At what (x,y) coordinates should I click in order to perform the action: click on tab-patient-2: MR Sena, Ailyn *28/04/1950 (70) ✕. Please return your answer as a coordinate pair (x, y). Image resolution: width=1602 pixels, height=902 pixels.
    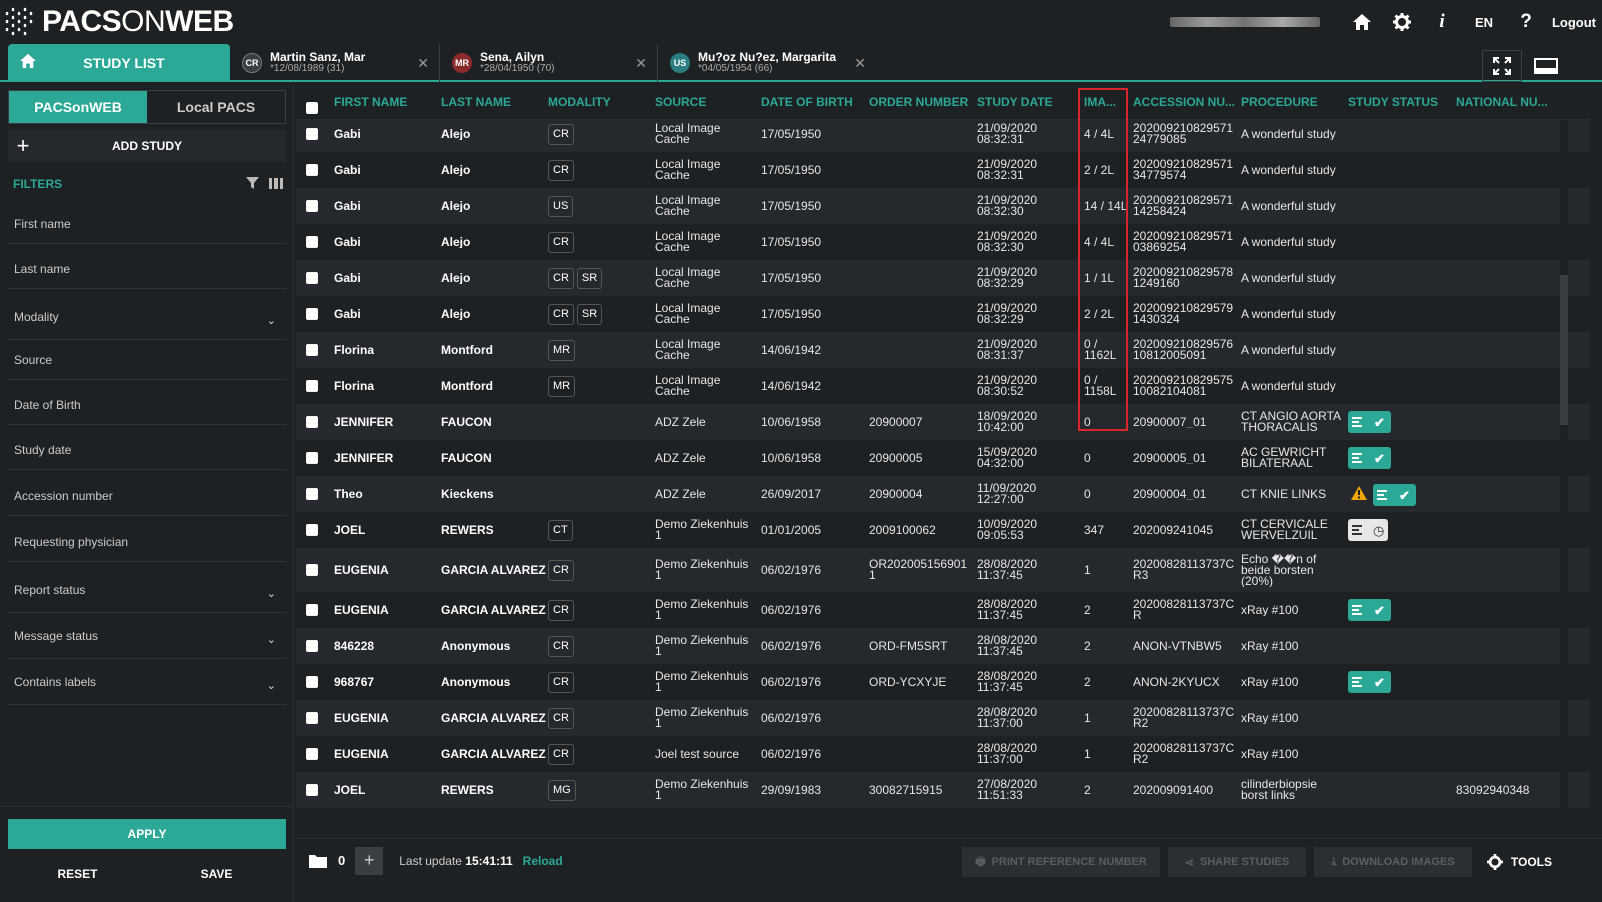
    Looking at the image, I should click on (549, 63).